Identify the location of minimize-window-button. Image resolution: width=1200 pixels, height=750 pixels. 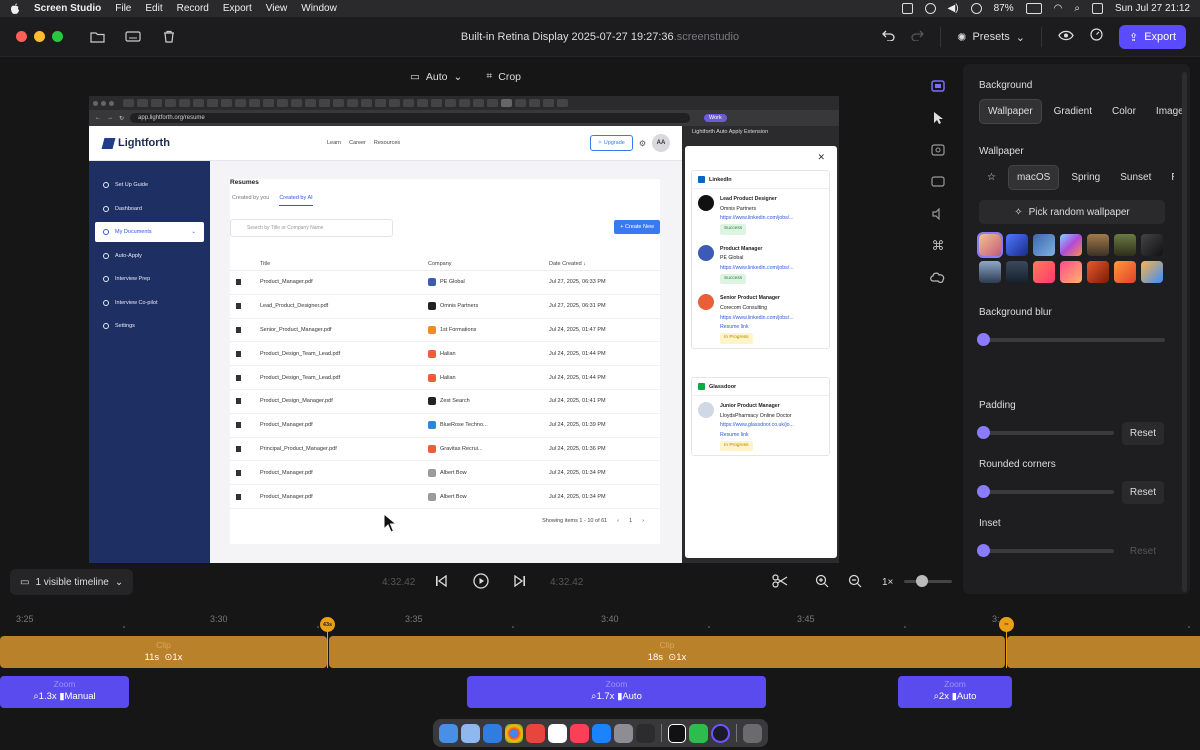
(39, 36).